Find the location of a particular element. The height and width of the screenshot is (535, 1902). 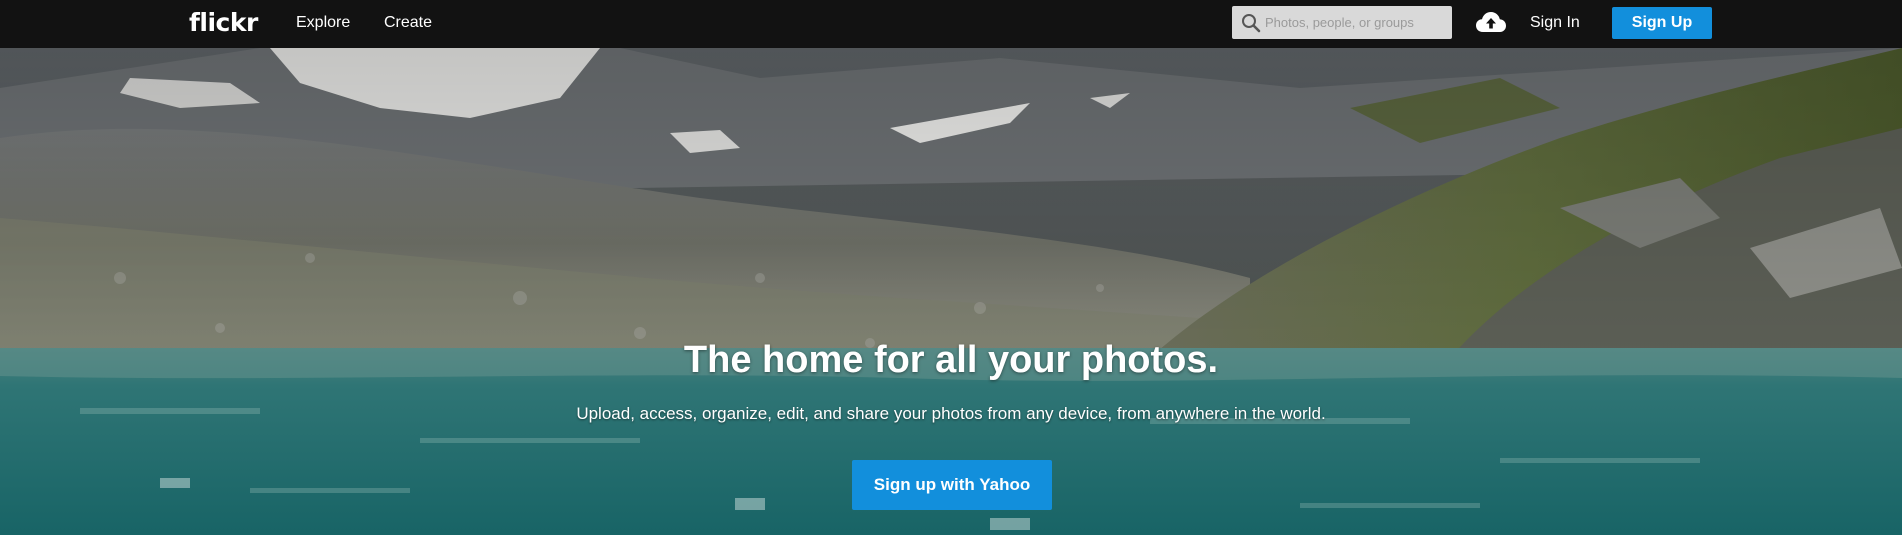

nav-explore-link: Explore is located at coordinates (323, 23).